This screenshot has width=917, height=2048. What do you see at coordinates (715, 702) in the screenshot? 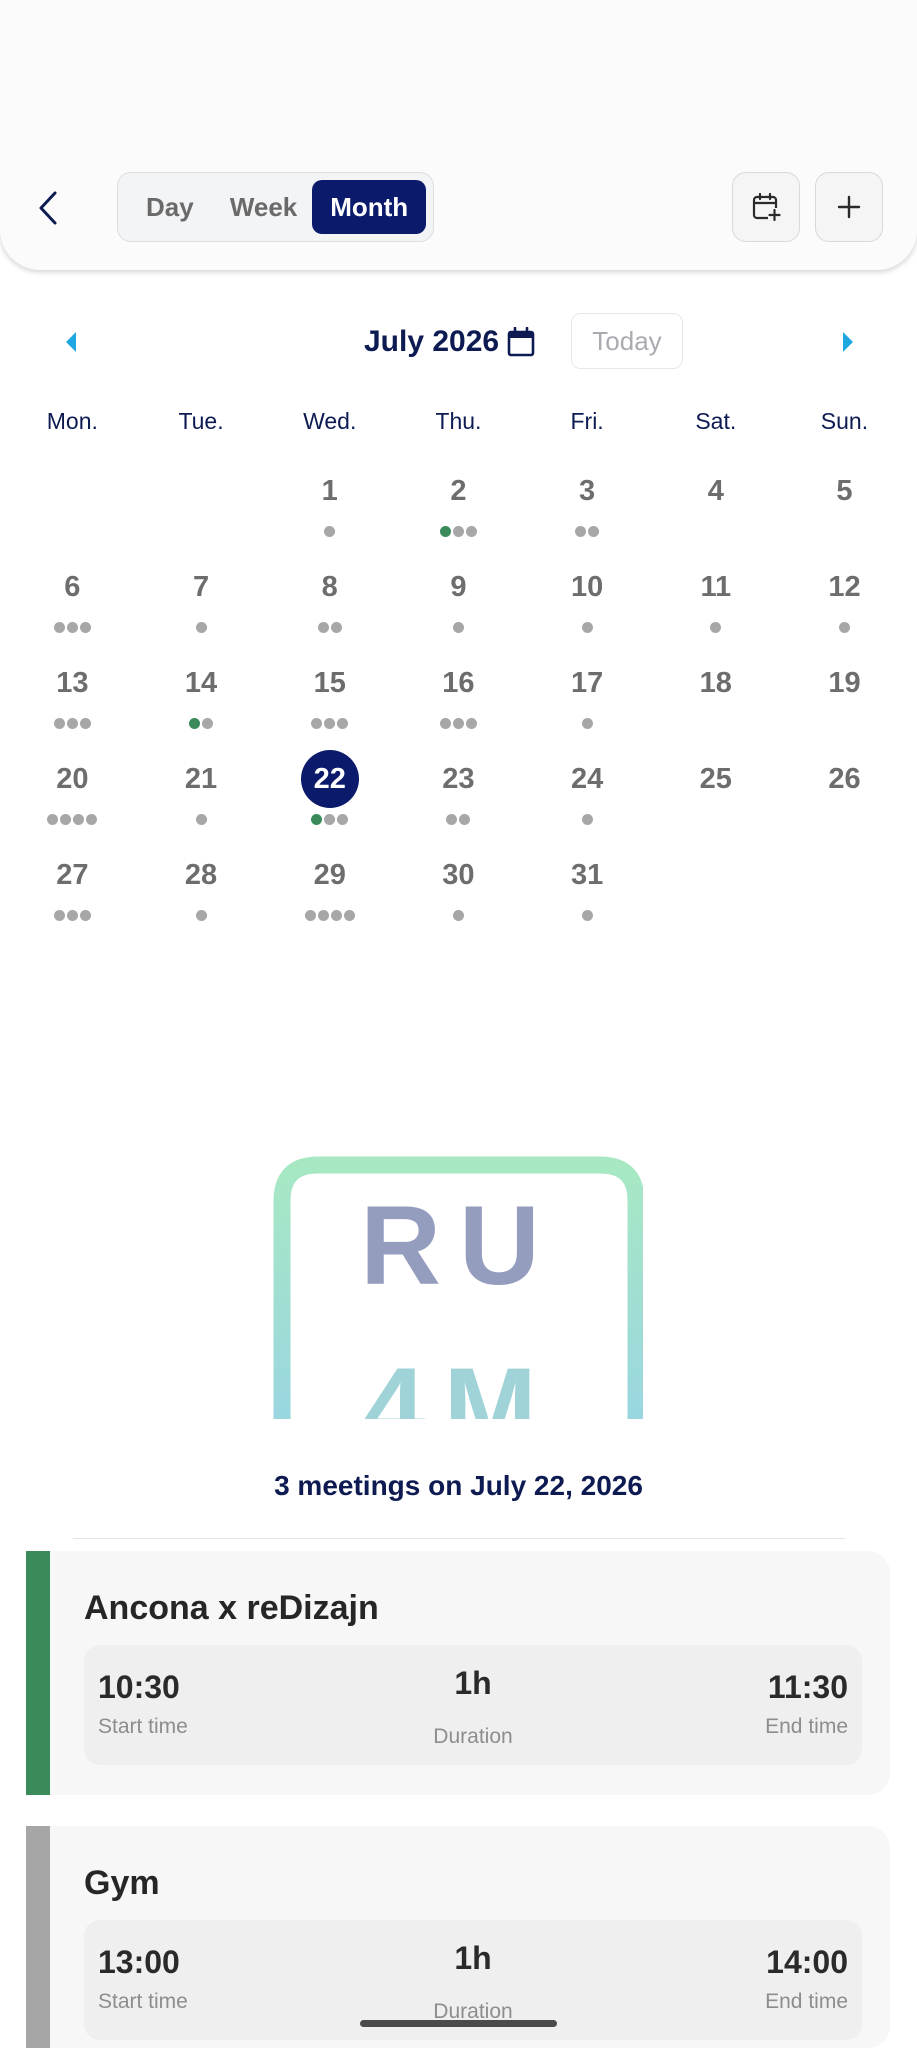
I see `day-cell: 18` at bounding box center [715, 702].